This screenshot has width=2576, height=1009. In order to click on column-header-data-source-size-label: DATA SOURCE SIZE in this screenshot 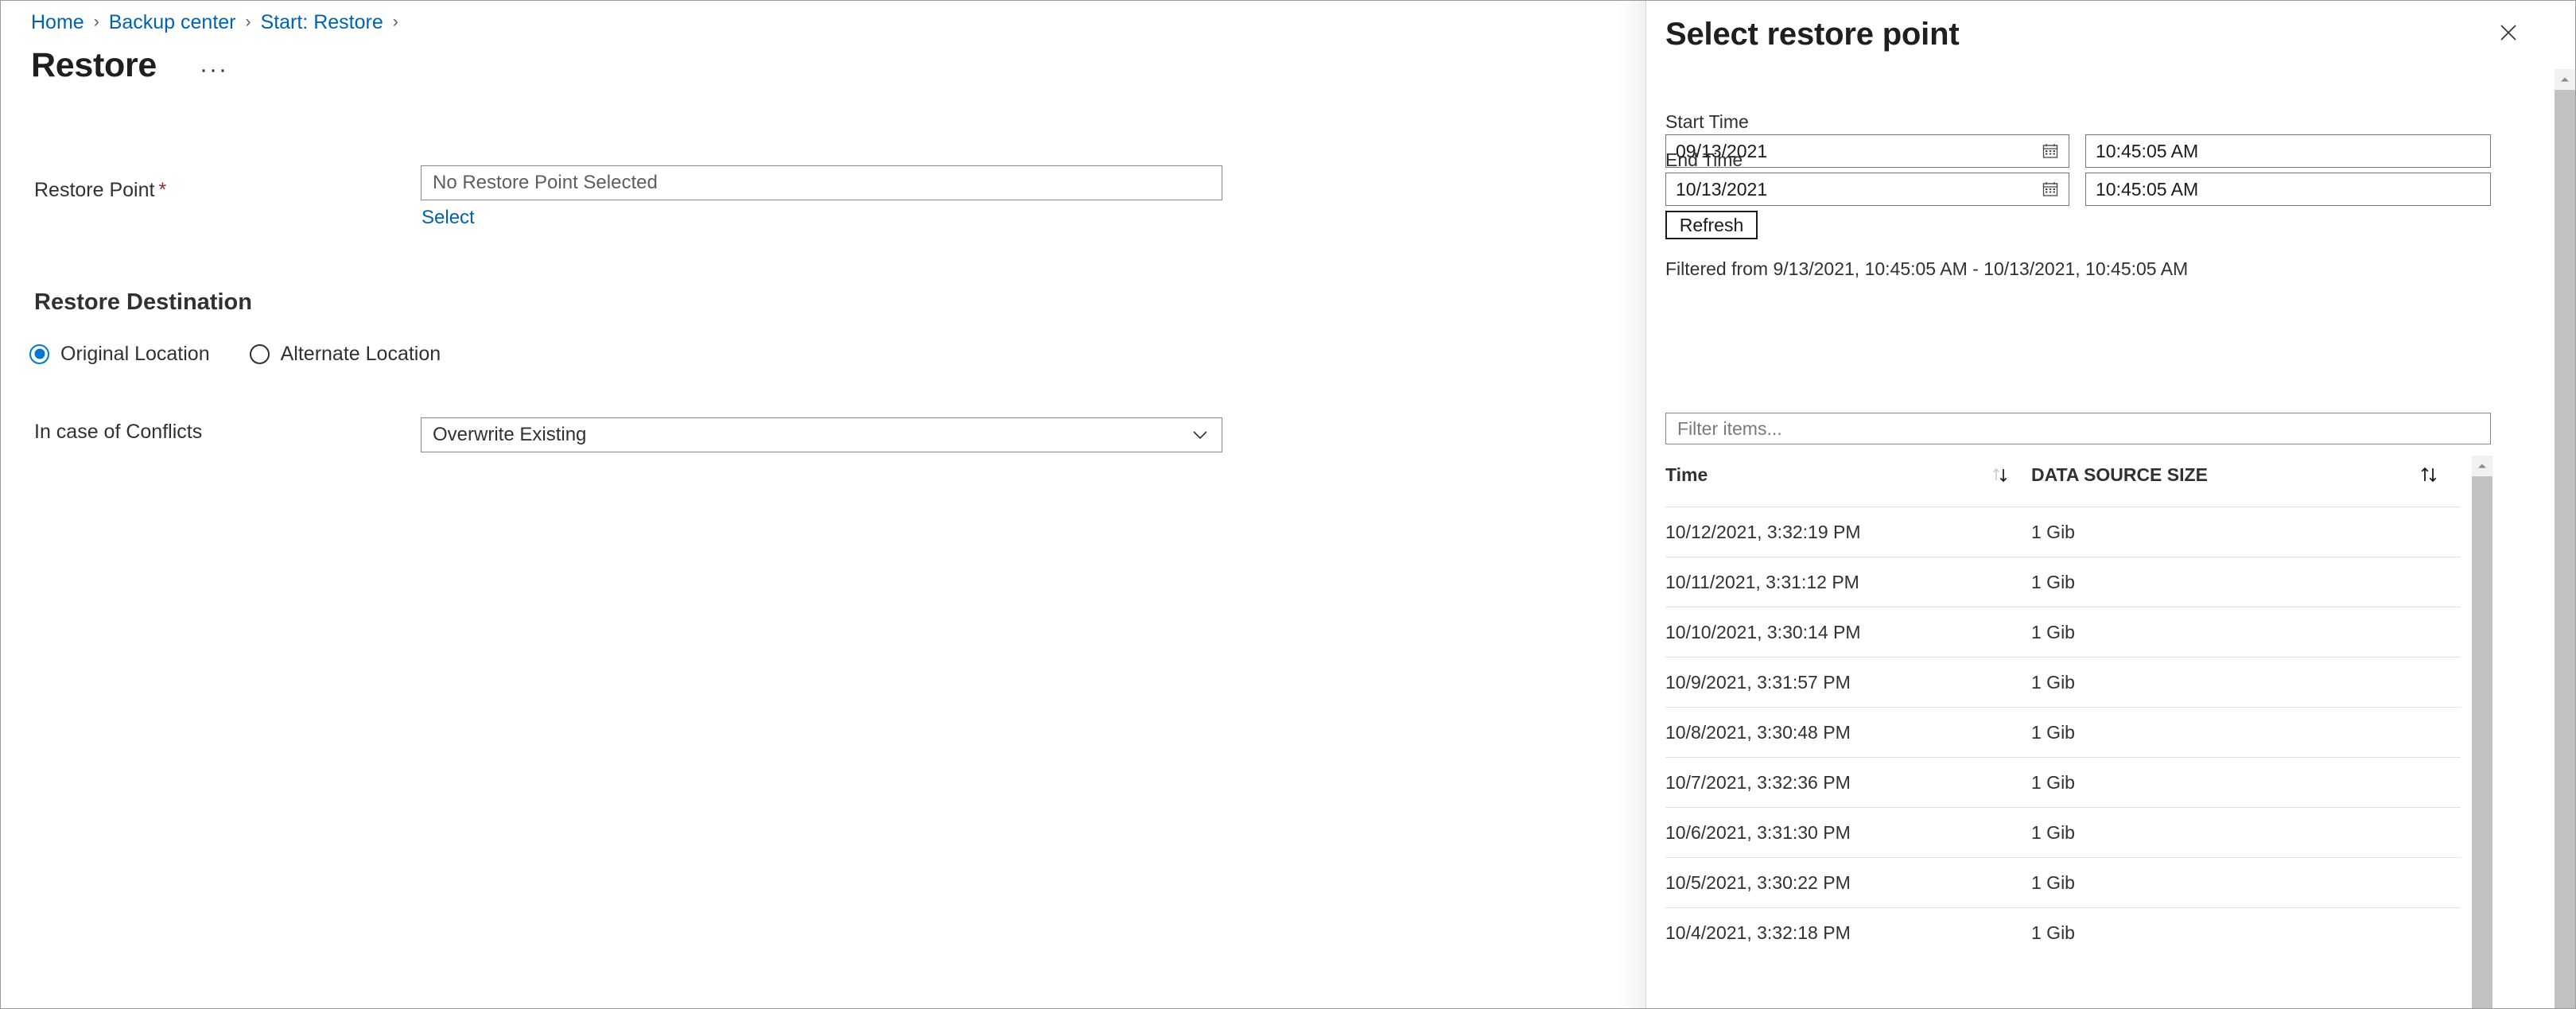, I will do `click(2119, 475)`.